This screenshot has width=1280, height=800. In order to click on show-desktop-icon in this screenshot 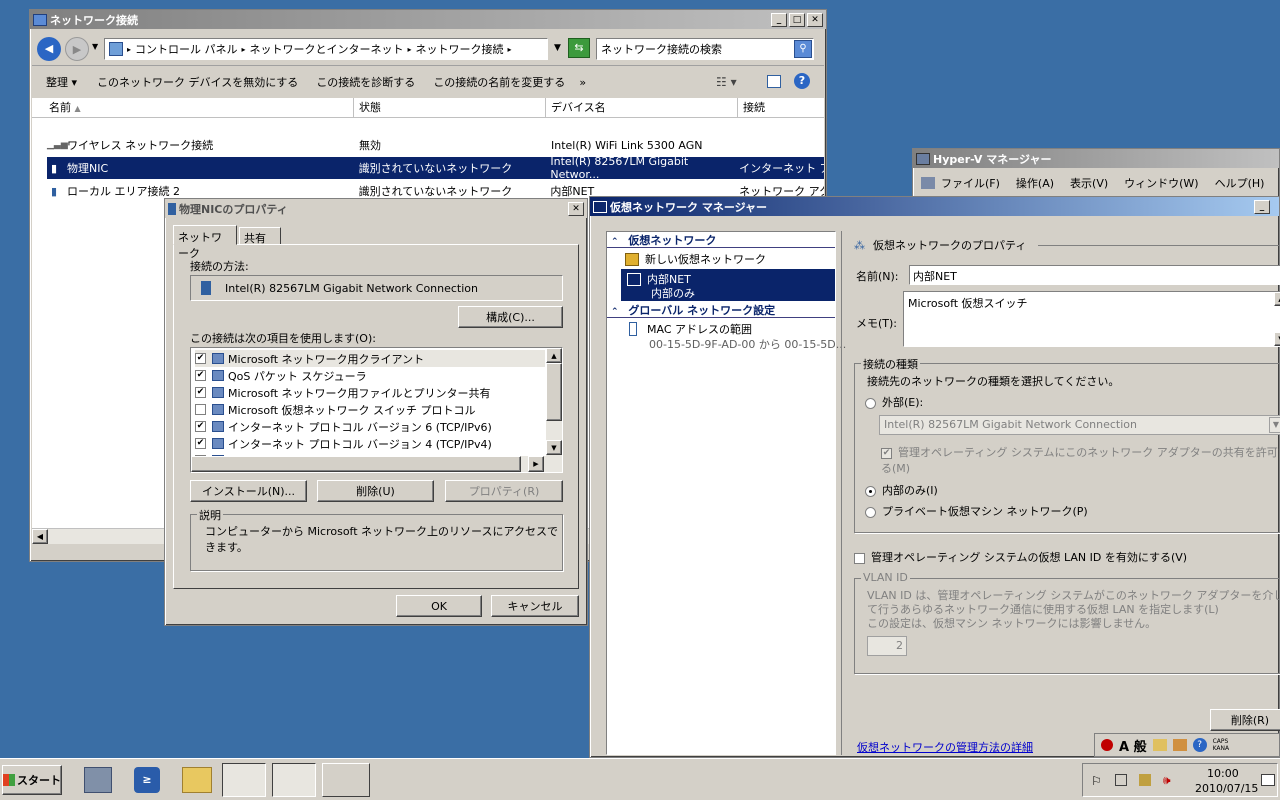, I will do `click(1268, 780)`.